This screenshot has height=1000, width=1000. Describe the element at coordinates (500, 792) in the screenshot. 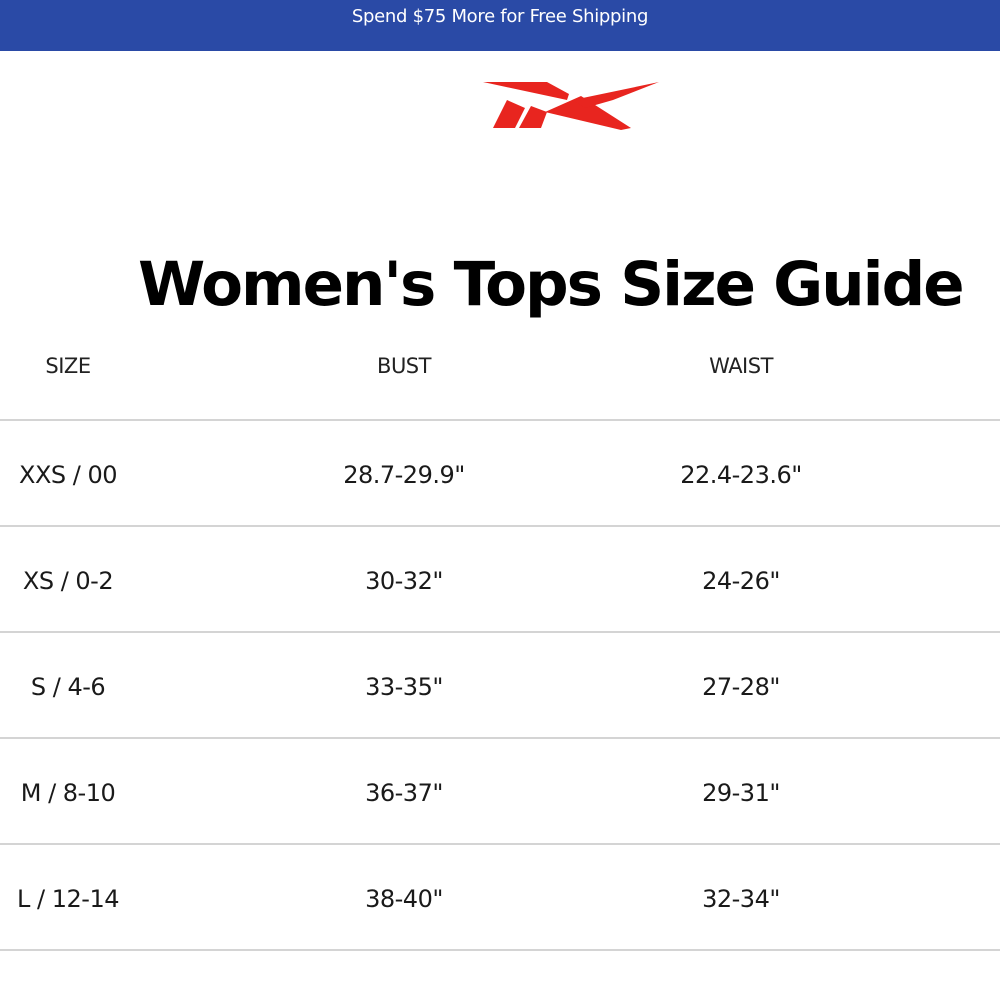

I see `table-row: M / 8-10 36-37" 29-31"` at that location.